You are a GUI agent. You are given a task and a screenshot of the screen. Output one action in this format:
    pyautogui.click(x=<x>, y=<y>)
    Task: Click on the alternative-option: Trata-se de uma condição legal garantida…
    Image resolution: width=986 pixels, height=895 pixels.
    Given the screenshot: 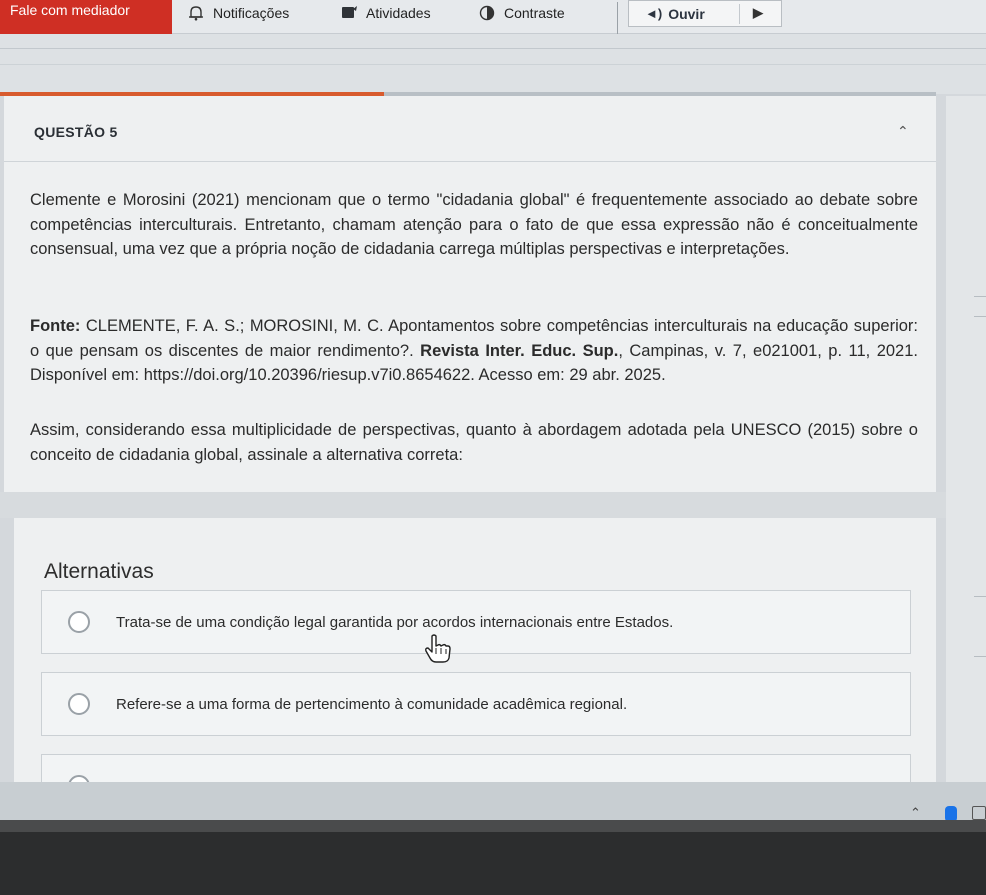 What is the action you would take?
    pyautogui.click(x=476, y=622)
    